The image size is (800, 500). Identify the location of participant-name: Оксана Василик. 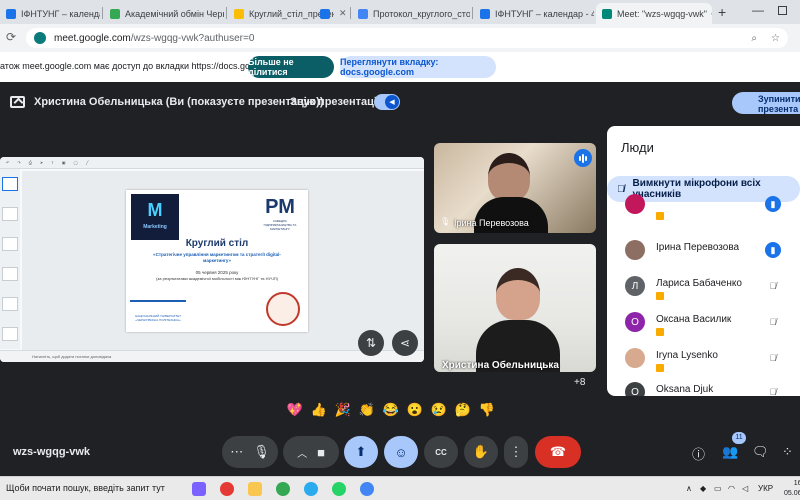
(694, 319).